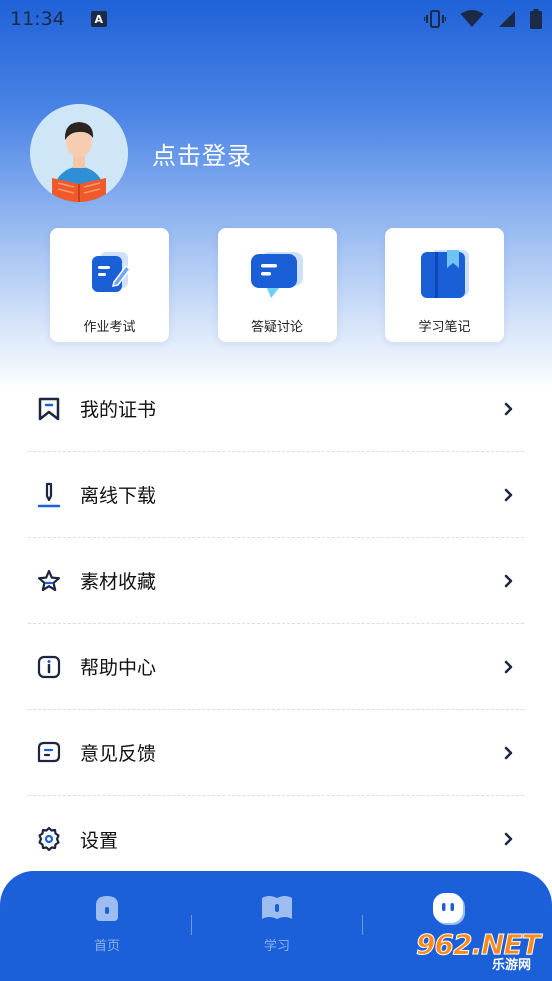 The height and width of the screenshot is (981, 552). I want to click on study-notes-icon, so click(445, 274).